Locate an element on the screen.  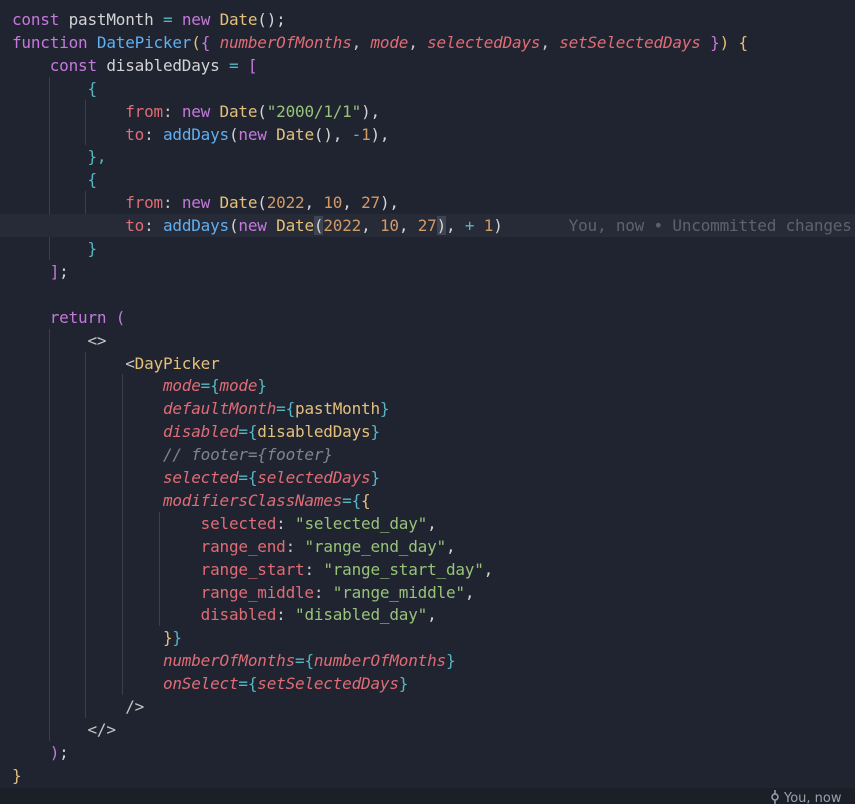
code-line: from: new Date("2000/1/1"), is located at coordinates (196, 111).